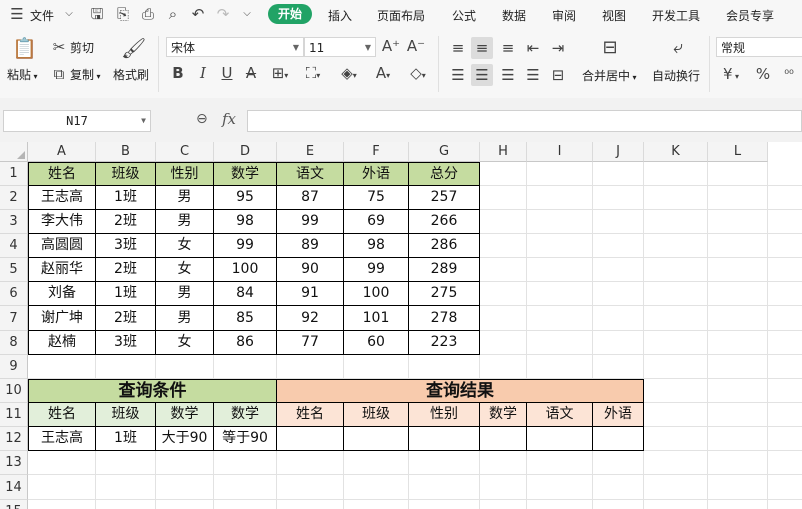 The height and width of the screenshot is (509, 802). What do you see at coordinates (676, 75) in the screenshot?
I see `wrap-text-button: 自动换行` at bounding box center [676, 75].